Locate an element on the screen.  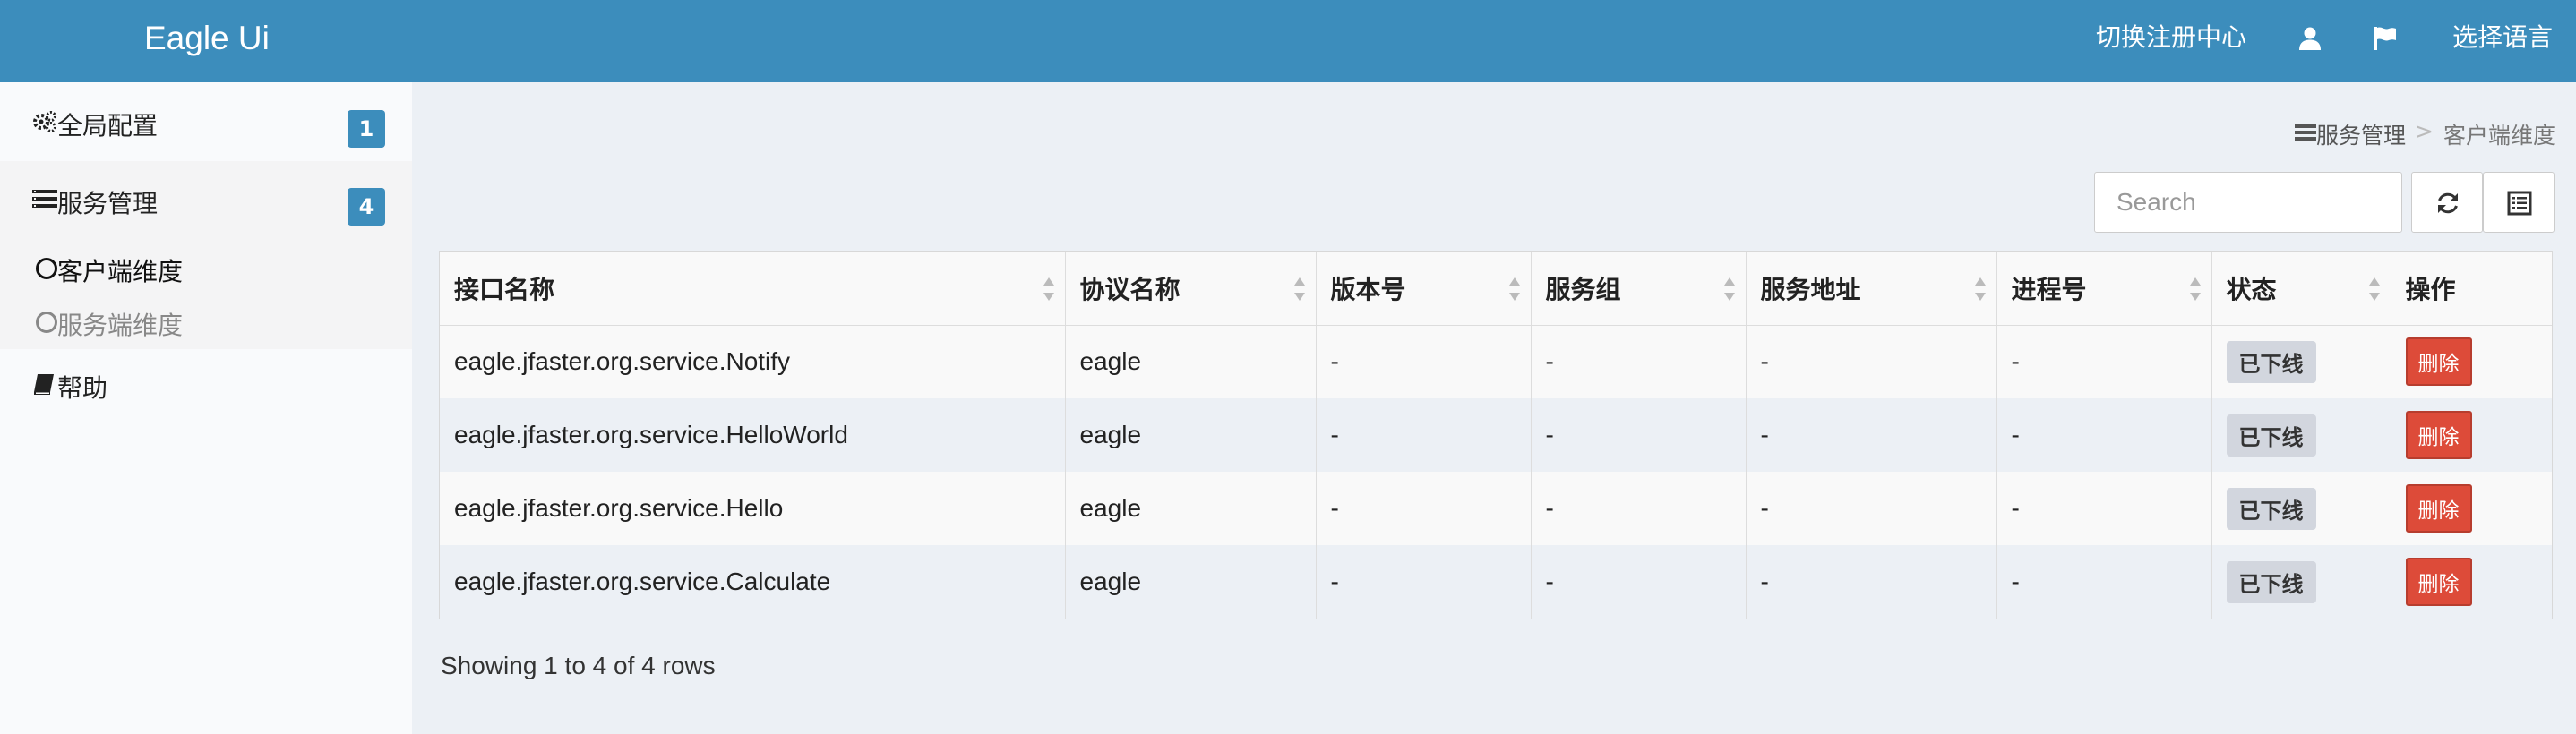
cell-interface: eagle.jfaster.org.service.HelloWorld is located at coordinates (753, 435).